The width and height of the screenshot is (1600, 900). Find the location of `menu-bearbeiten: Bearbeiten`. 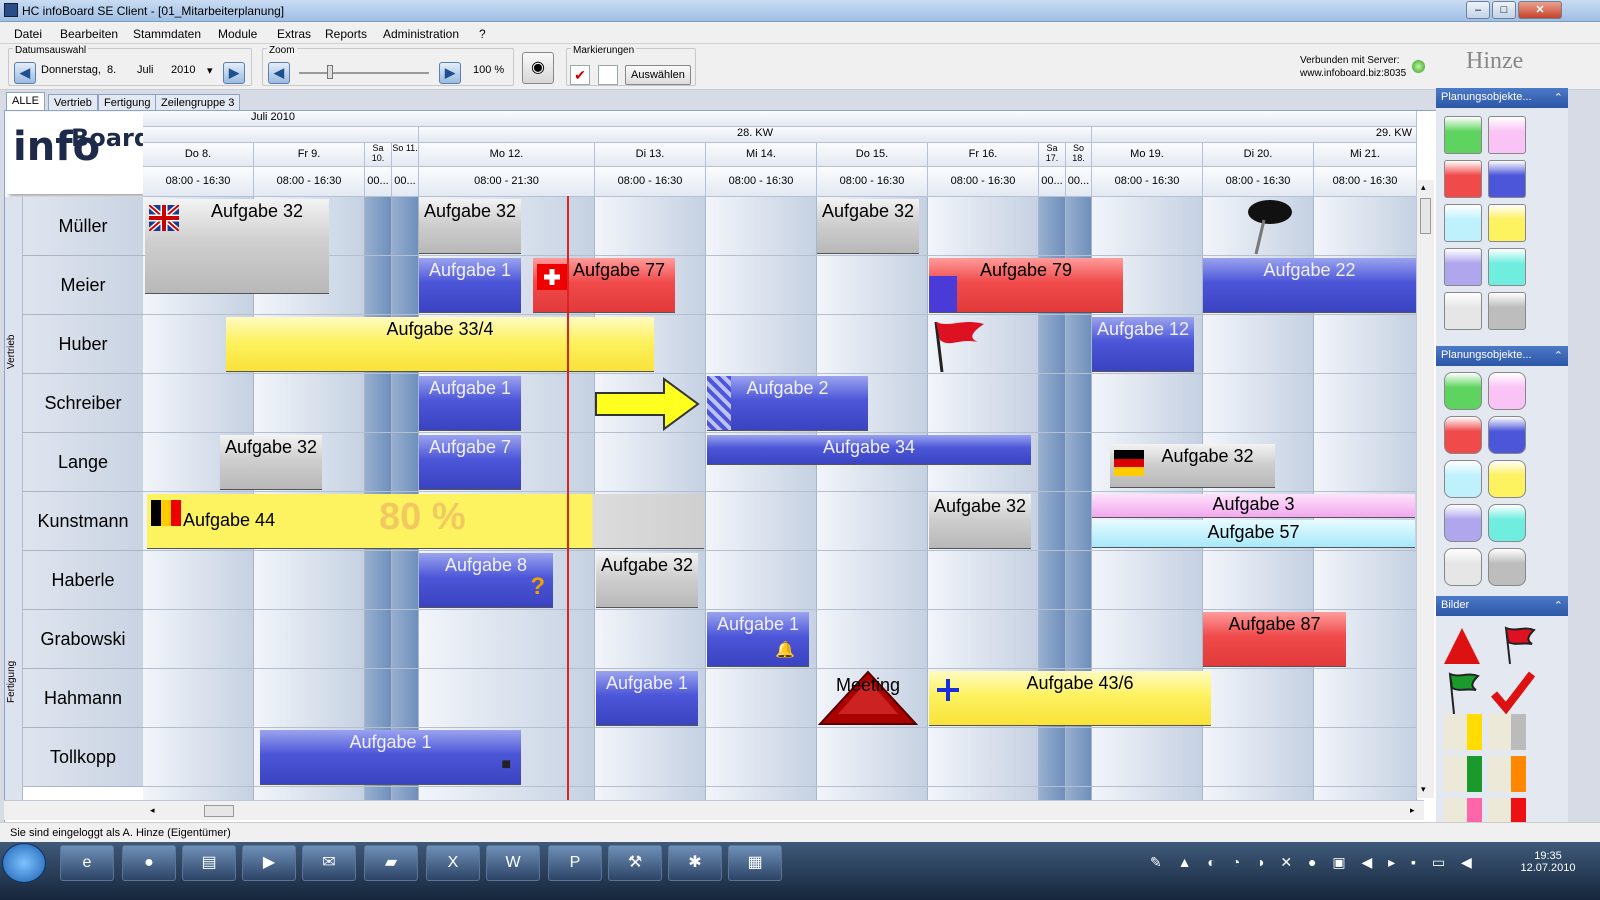

menu-bearbeiten: Bearbeiten is located at coordinates (89, 34).